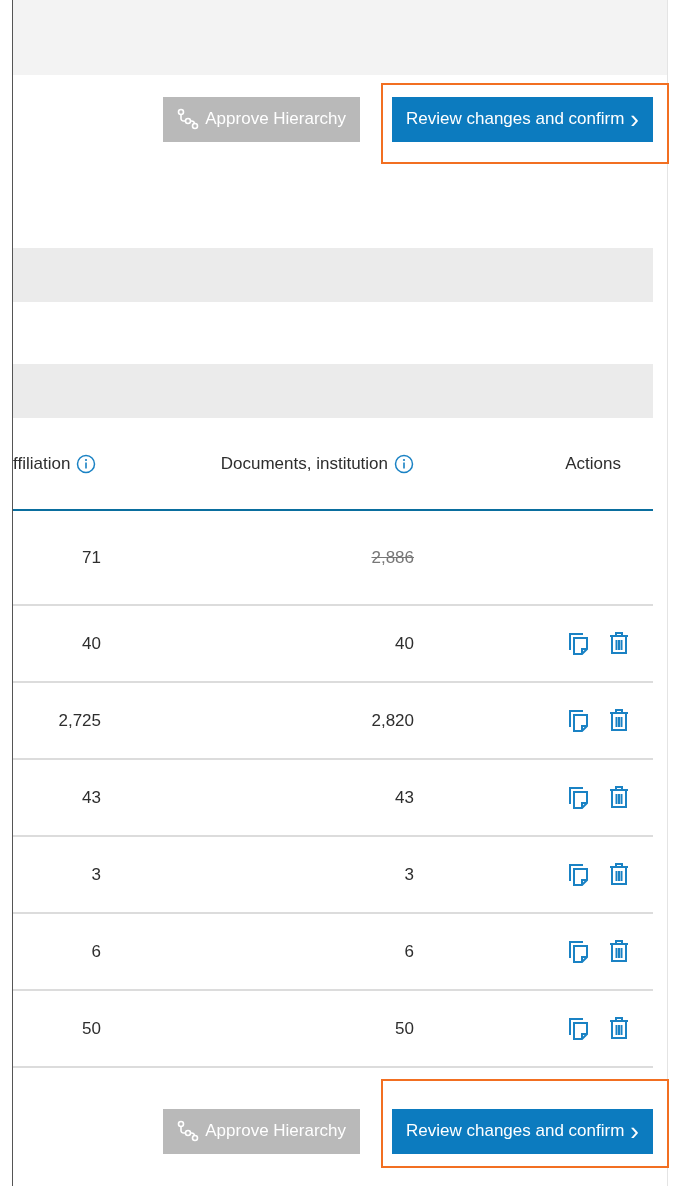 Image resolution: width=677 pixels, height=1186 pixels. Describe the element at coordinates (42, 463) in the screenshot. I see `column-header: ffiliation` at that location.